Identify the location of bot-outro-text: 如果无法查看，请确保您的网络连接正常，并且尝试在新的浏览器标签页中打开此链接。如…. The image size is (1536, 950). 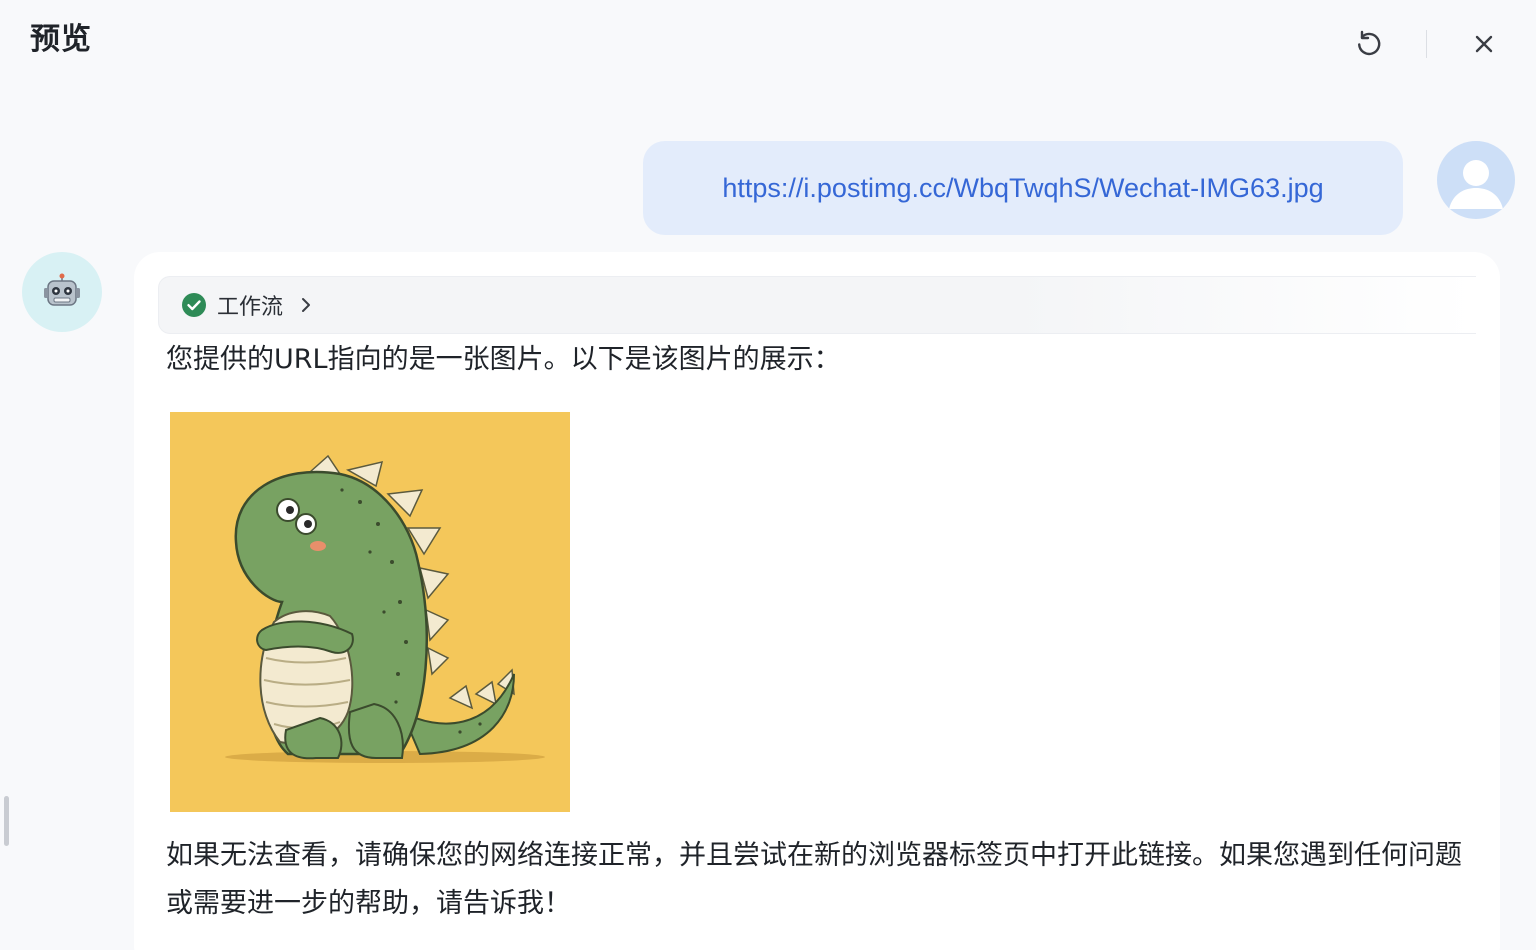
(814, 879).